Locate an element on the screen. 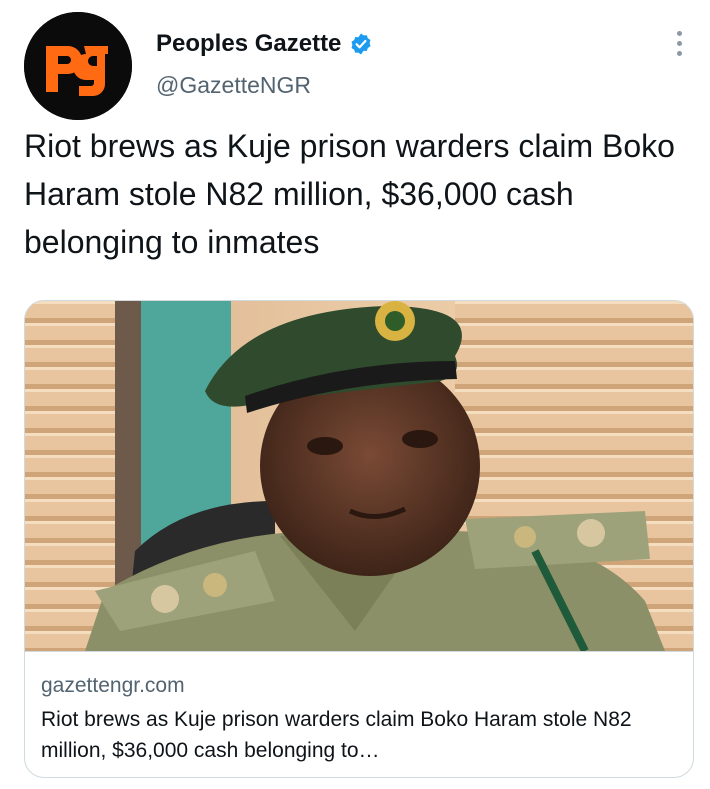 This screenshot has height=789, width=710. more-options-icon is located at coordinates (679, 43).